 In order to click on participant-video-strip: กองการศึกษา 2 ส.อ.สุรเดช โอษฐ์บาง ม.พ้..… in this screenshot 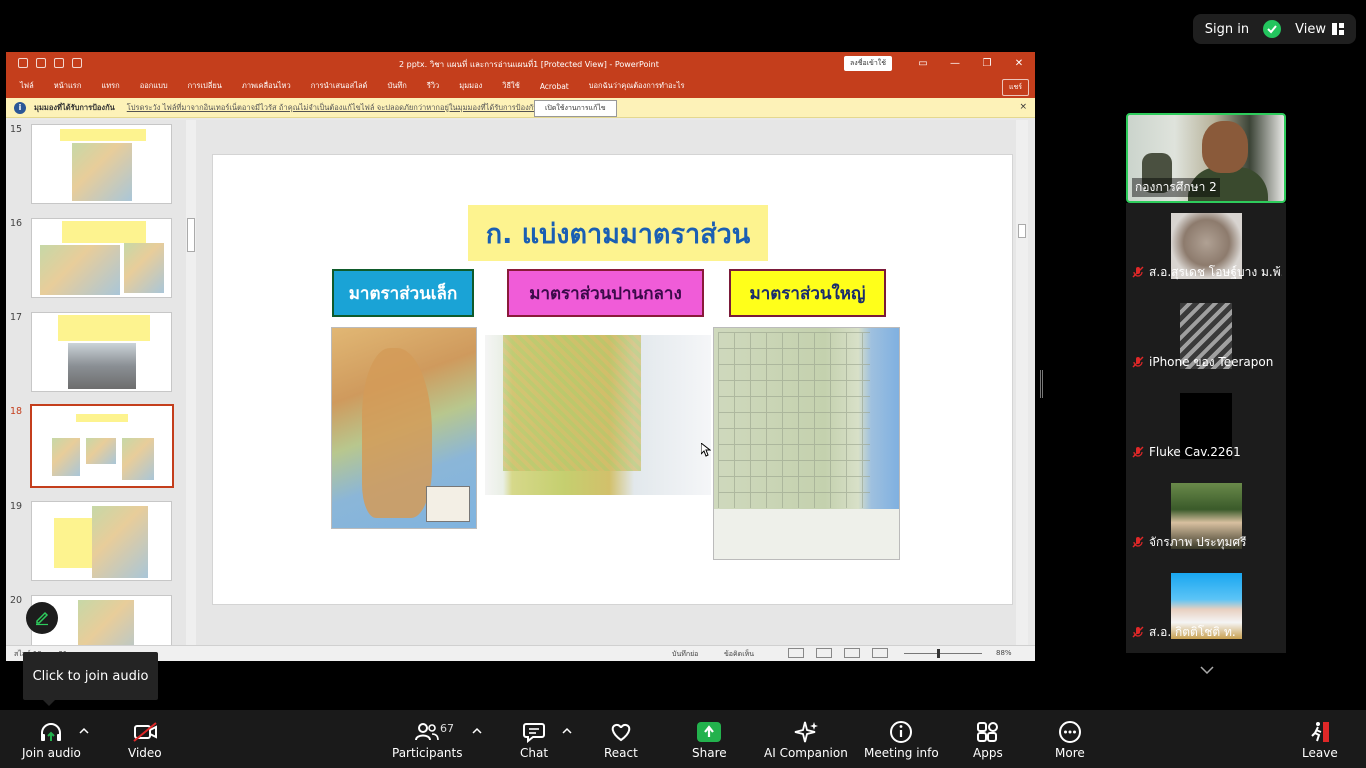, I will do `click(1206, 383)`.